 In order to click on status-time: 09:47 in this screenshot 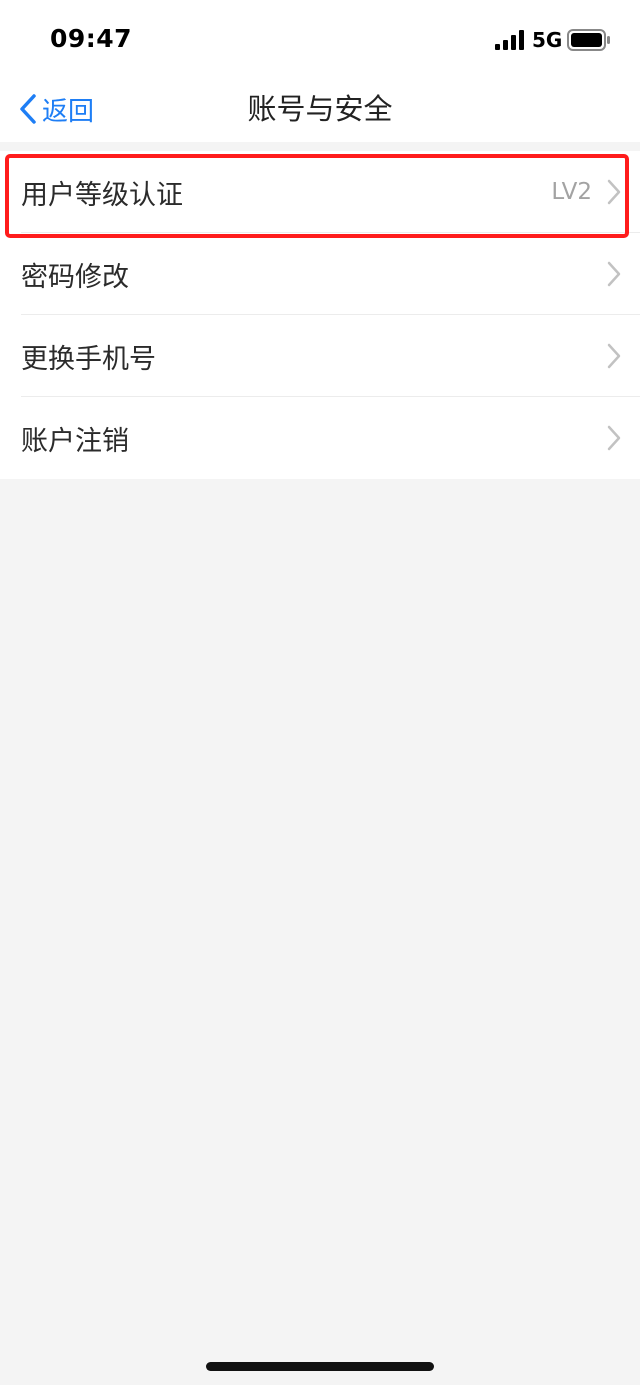, I will do `click(91, 38)`.